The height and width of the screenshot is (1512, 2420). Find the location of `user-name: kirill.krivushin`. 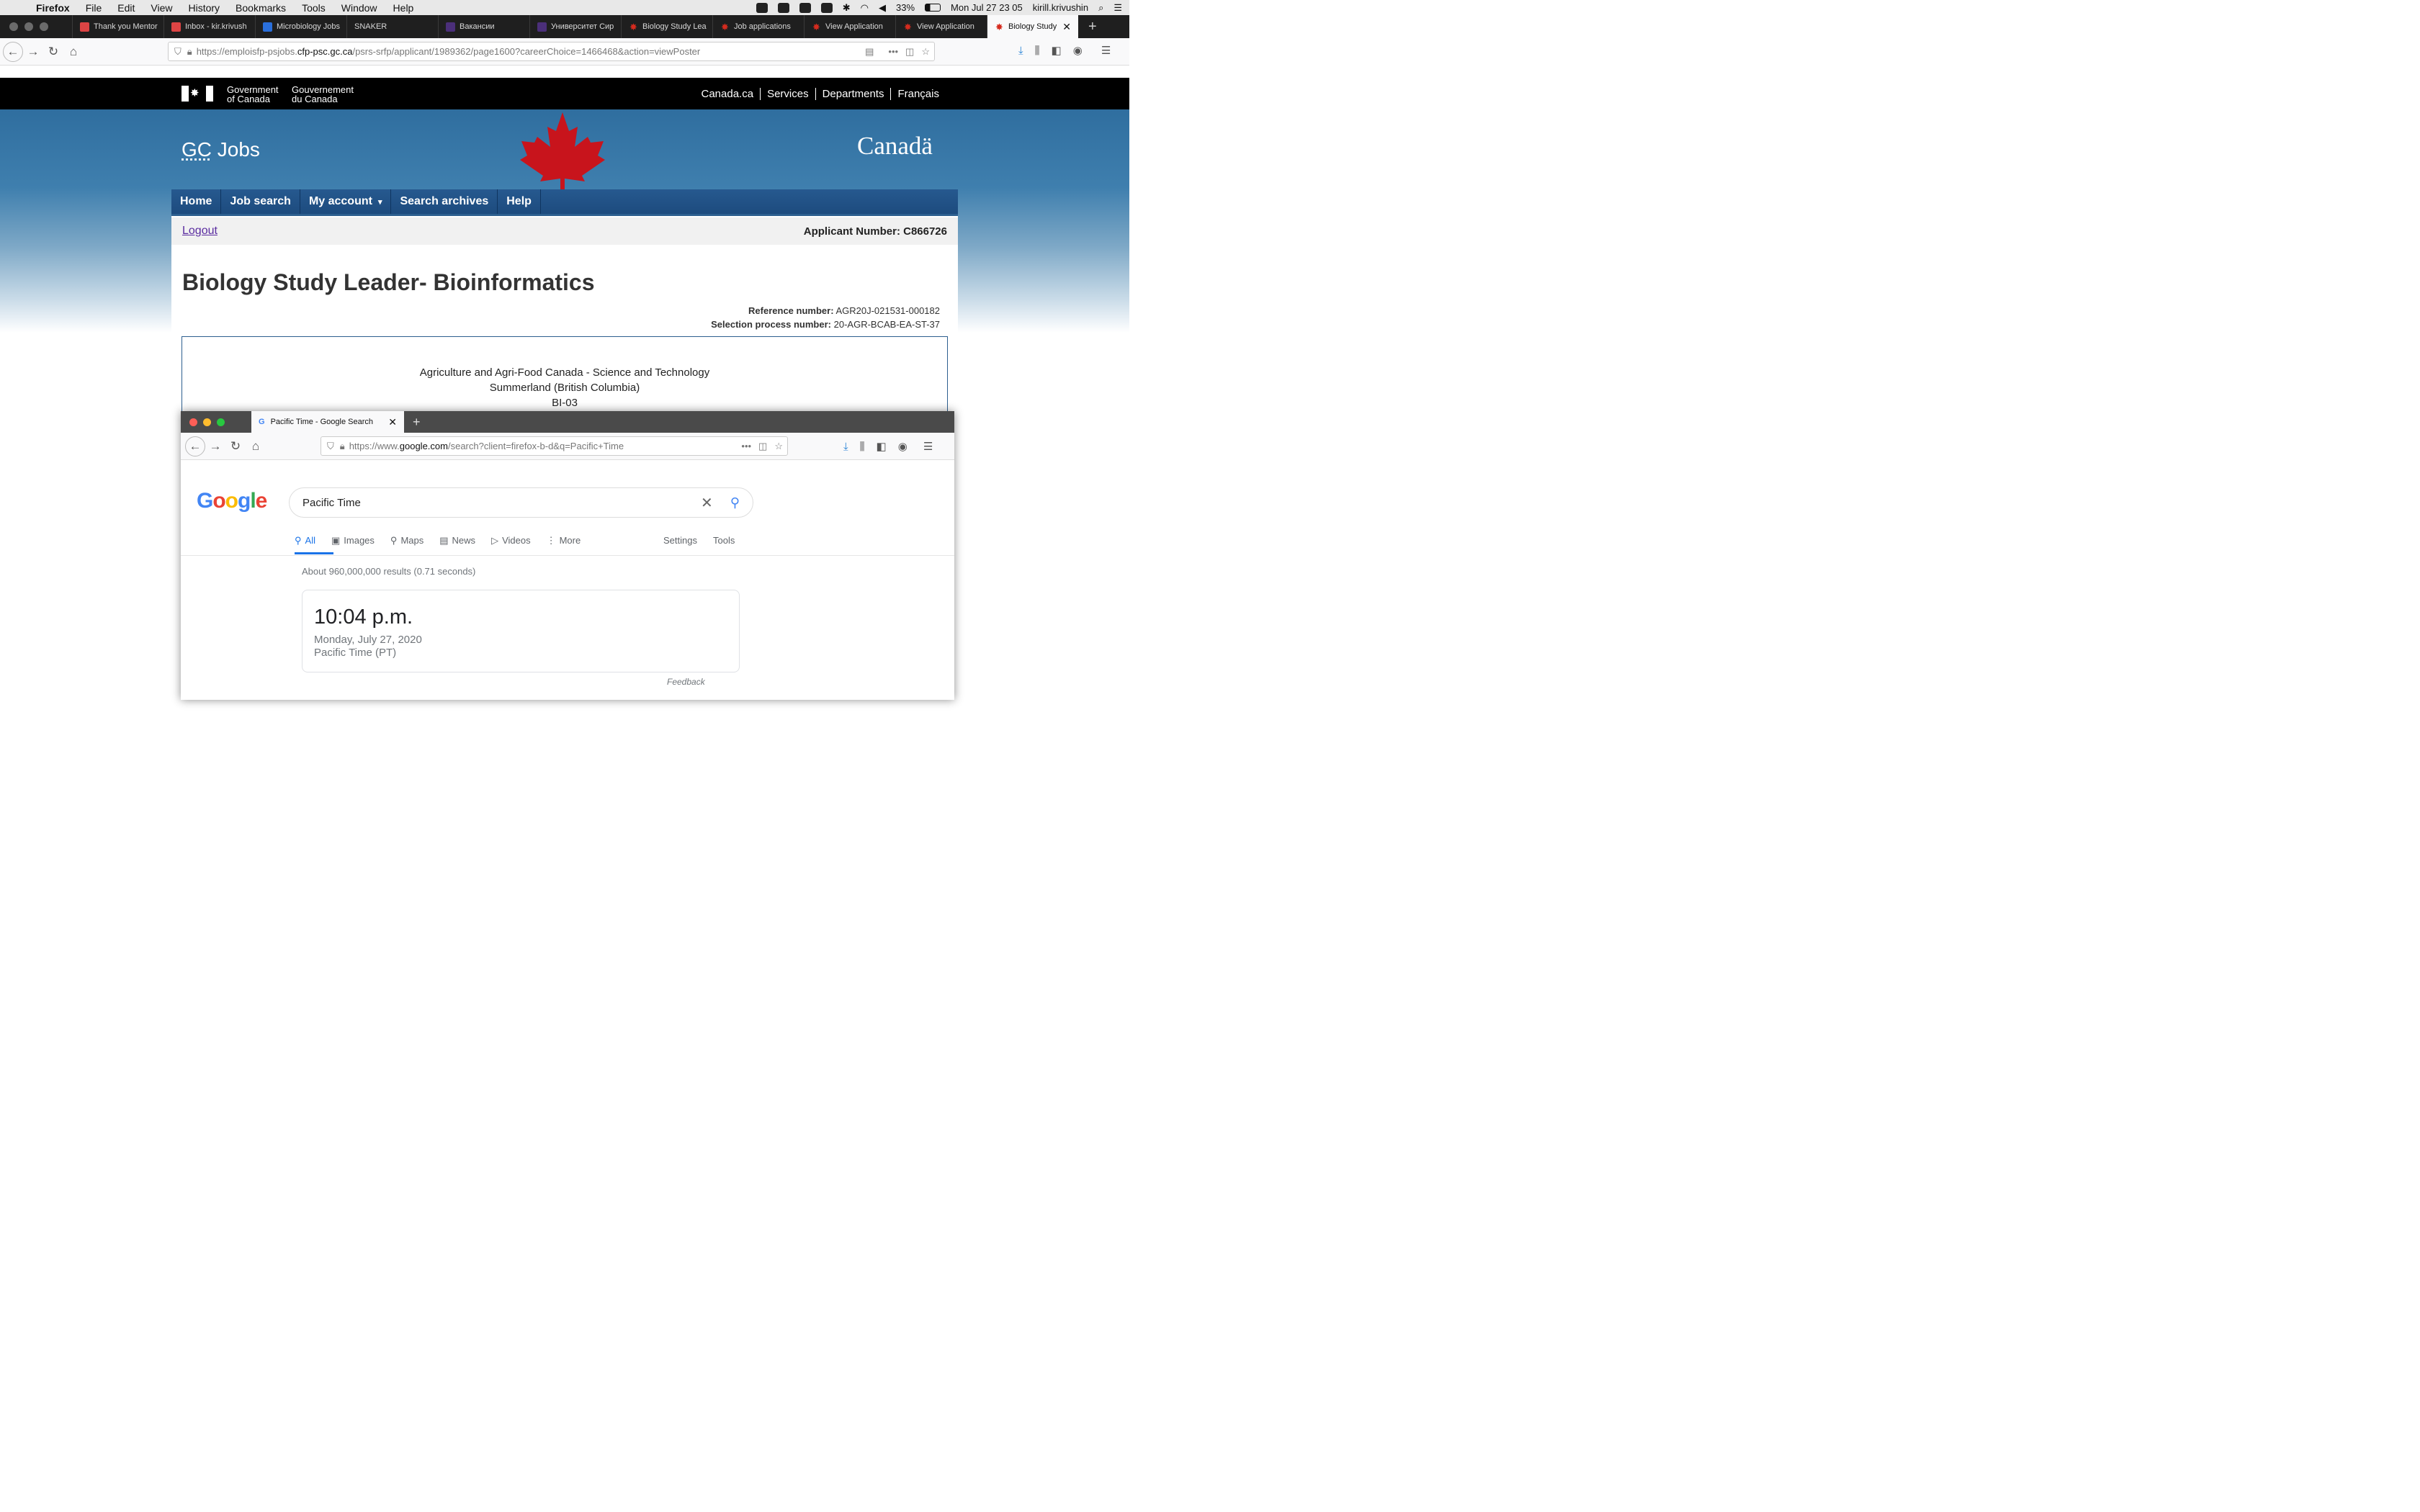

user-name: kirill.krivushin is located at coordinates (1060, 7).